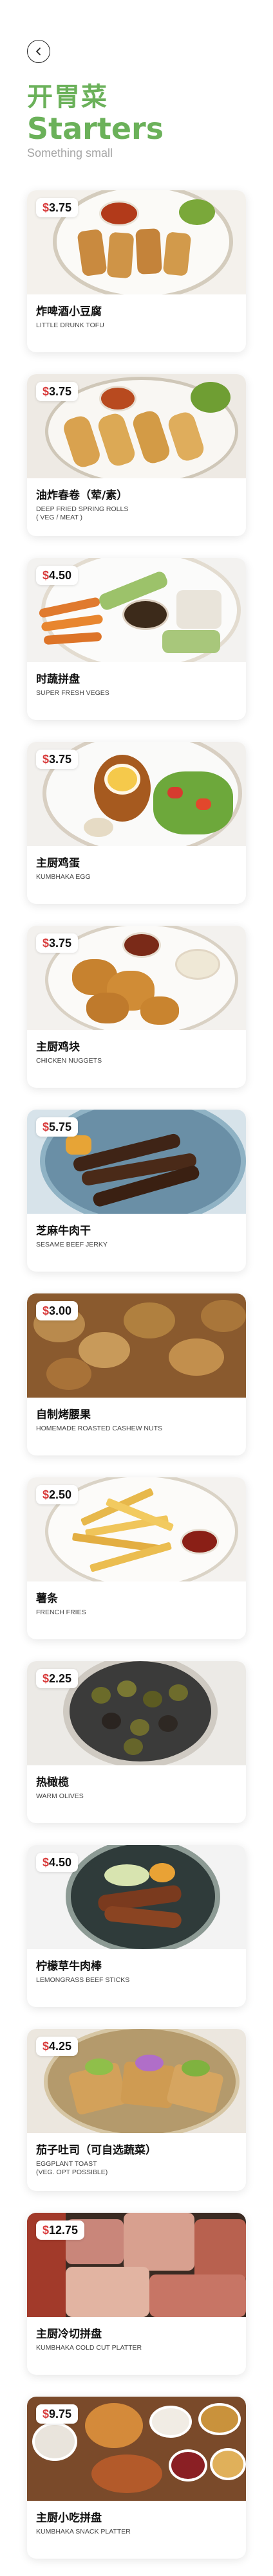  I want to click on price-badge: $2.50, so click(57, 1494).